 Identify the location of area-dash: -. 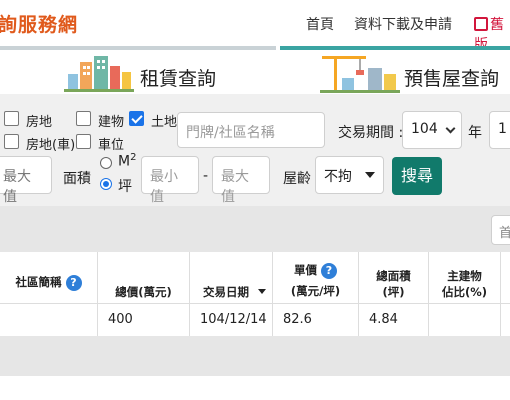
(206, 176).